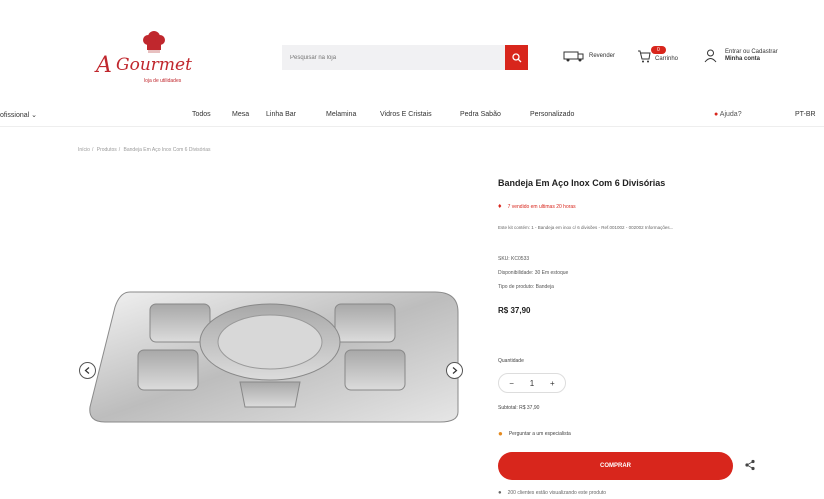 The width and height of the screenshot is (824, 499). What do you see at coordinates (751, 52) in the screenshot?
I see `account-line1: Entrar ou Cadastrar` at bounding box center [751, 52].